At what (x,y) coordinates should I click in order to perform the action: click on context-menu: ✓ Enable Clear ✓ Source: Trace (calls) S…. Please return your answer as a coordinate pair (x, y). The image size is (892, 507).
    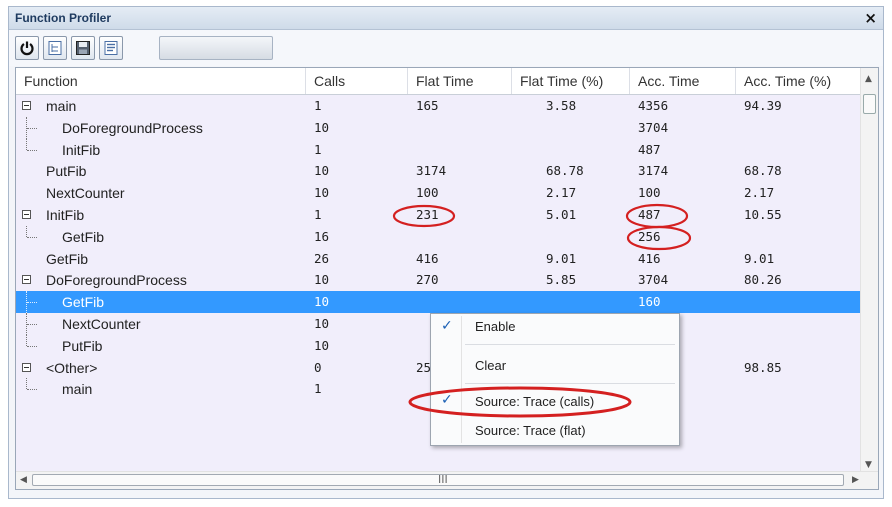
    Looking at the image, I should click on (555, 379).